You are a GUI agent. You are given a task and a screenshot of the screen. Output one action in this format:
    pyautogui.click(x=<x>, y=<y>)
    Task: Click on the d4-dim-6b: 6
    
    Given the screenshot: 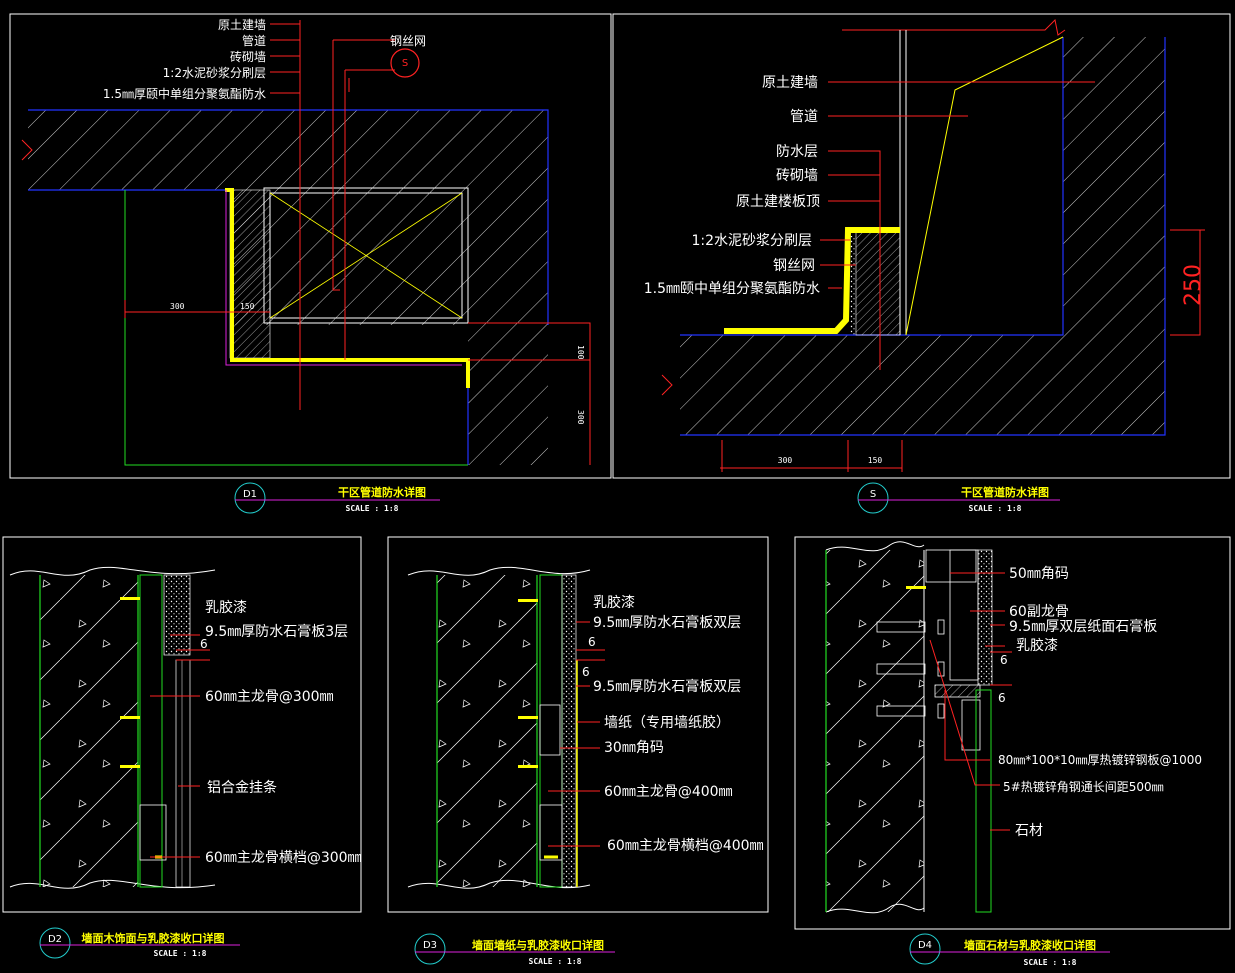 What is the action you would take?
    pyautogui.click(x=1002, y=698)
    